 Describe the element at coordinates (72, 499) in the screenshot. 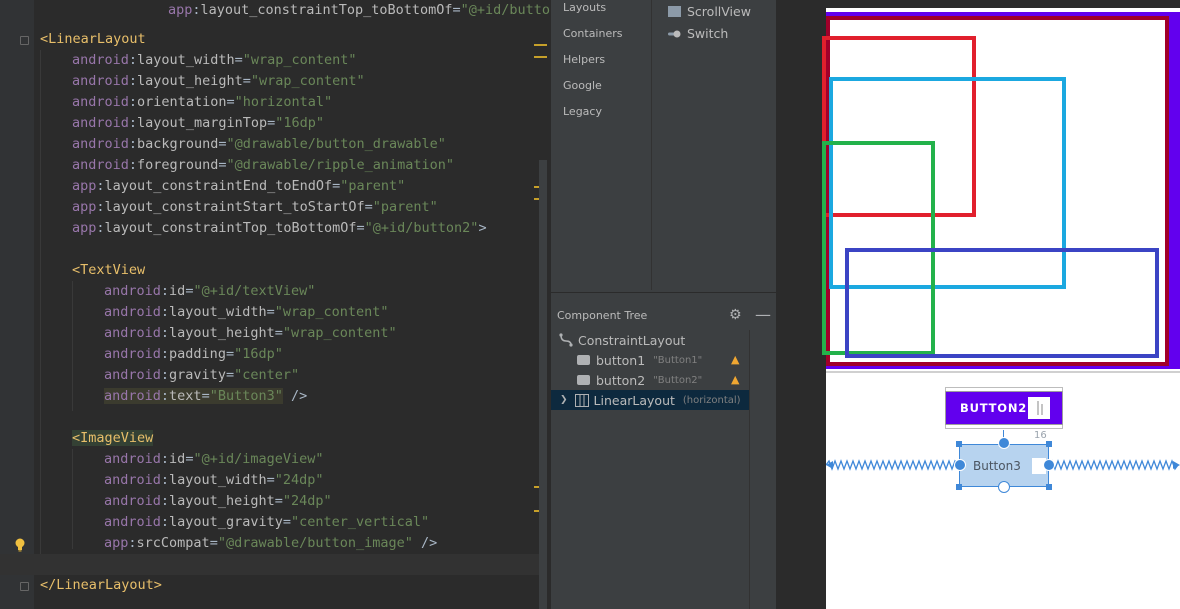

I see `indent-guide` at that location.